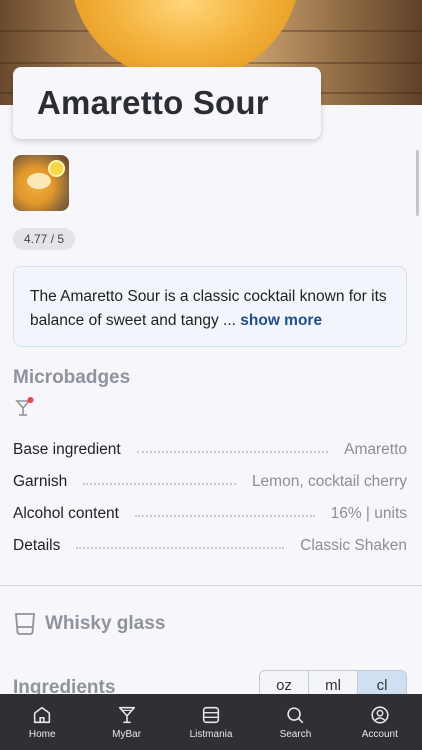 This screenshot has height=750, width=422. I want to click on home-icon, so click(42, 715).